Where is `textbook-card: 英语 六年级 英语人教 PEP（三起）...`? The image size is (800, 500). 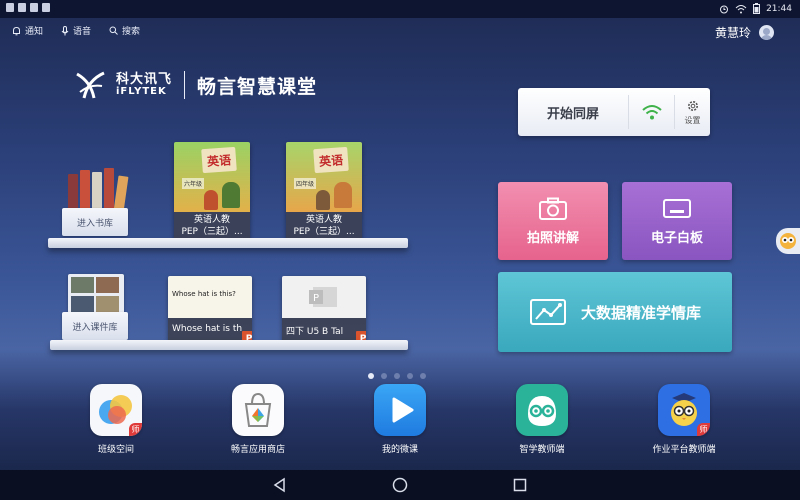 textbook-card: 英语 六年级 英语人教 PEP（三起）... is located at coordinates (212, 191).